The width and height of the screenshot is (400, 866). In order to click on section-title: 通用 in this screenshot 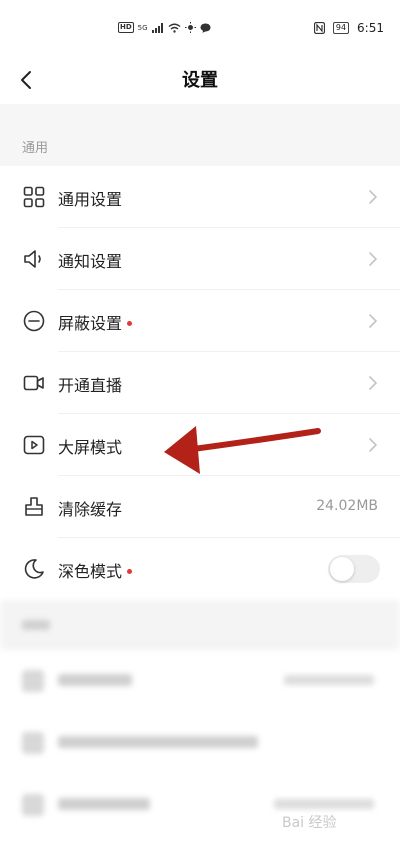, I will do `click(35, 148)`.